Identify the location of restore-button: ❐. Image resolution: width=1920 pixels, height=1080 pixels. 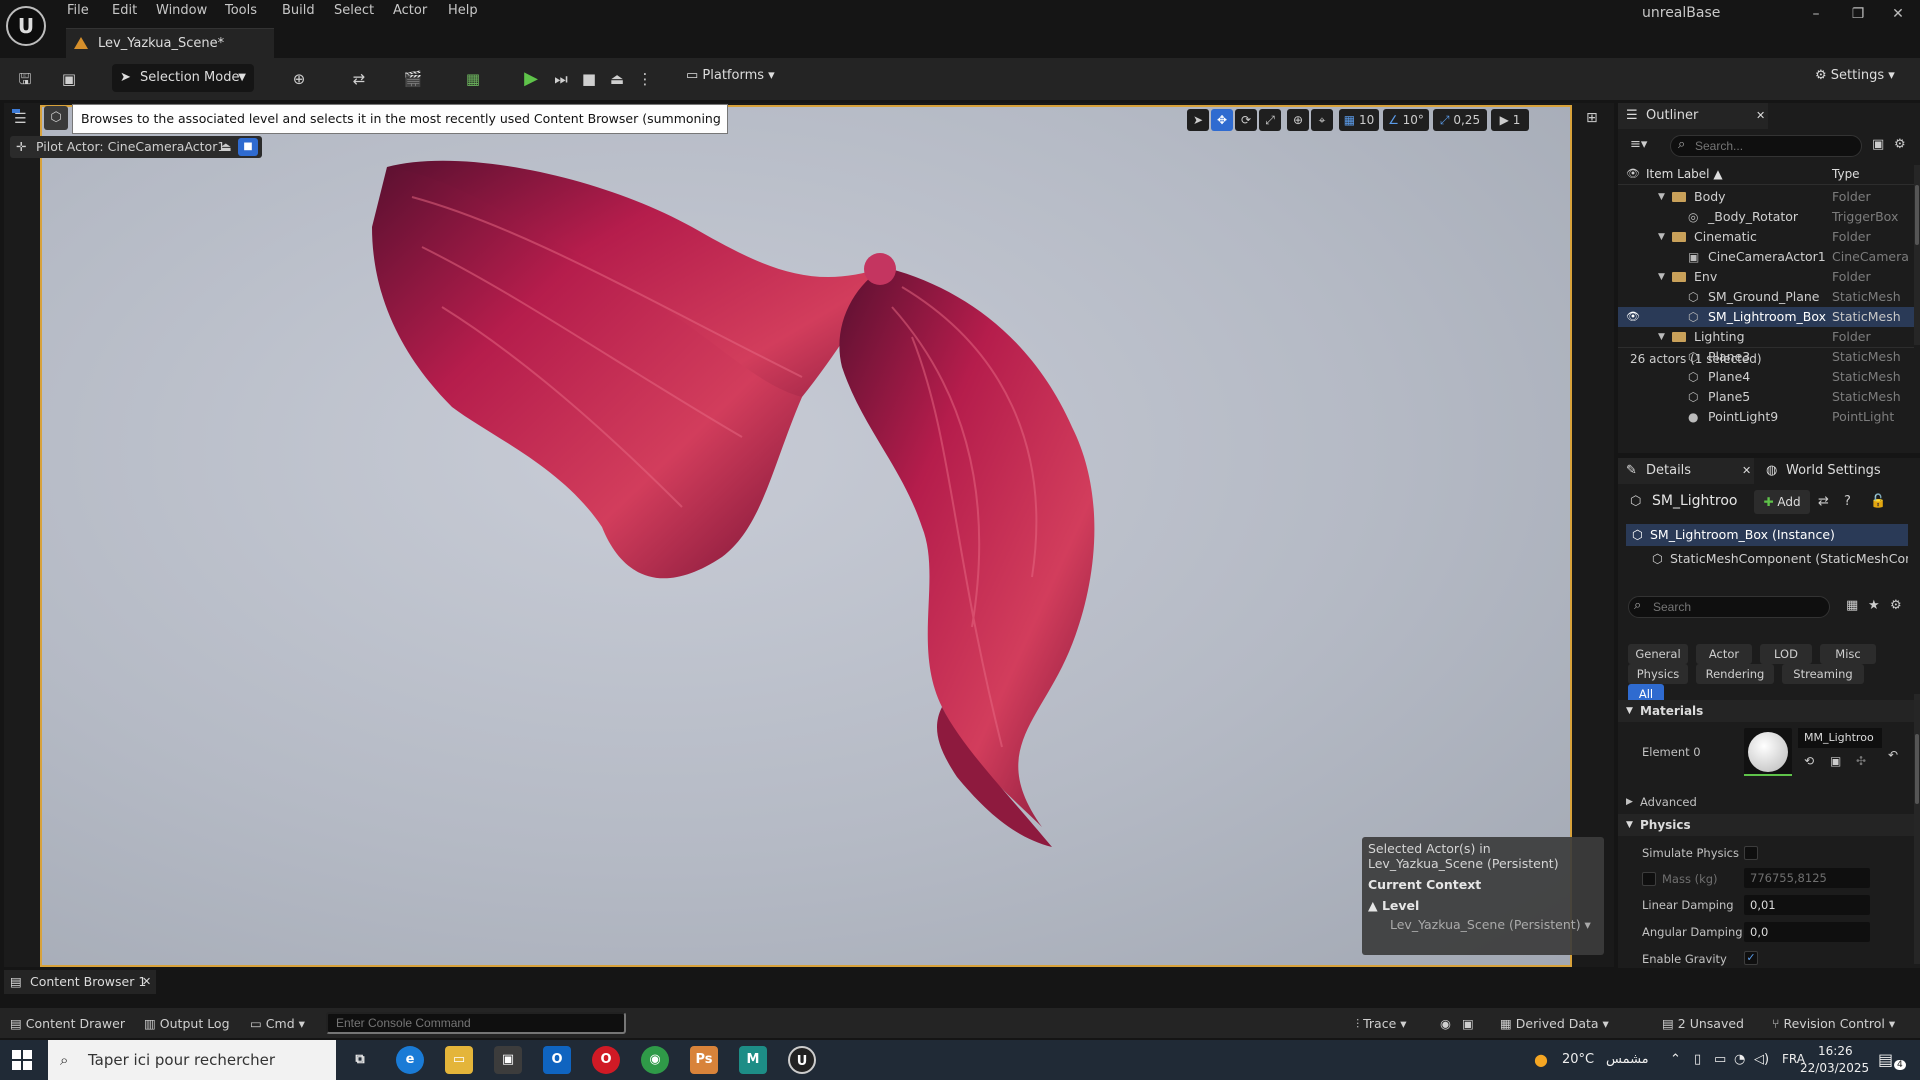
(1858, 15).